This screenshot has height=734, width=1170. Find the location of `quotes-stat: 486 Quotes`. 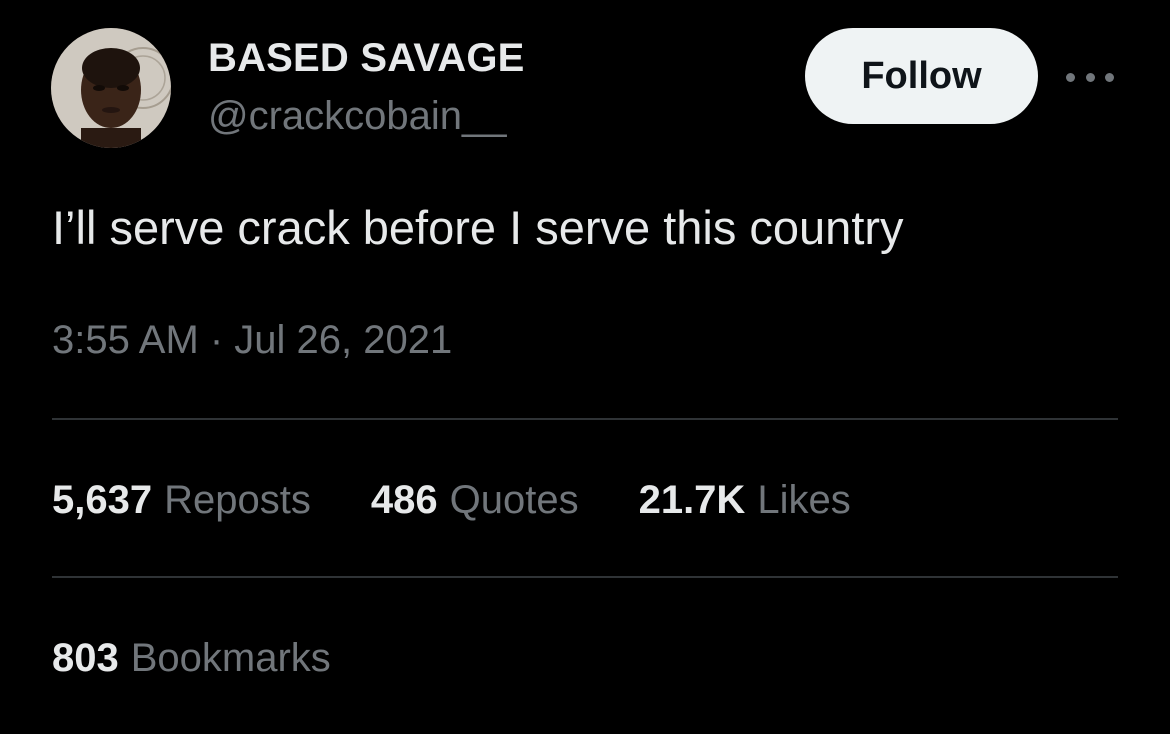

quotes-stat: 486 Quotes is located at coordinates (475, 500).